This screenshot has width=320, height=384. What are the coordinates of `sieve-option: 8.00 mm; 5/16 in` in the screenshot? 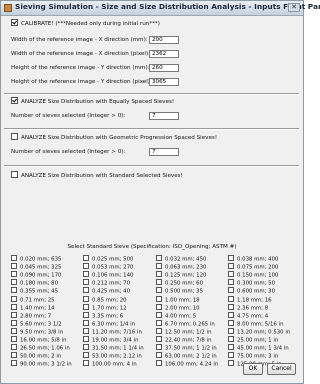 It's located at (255, 324).